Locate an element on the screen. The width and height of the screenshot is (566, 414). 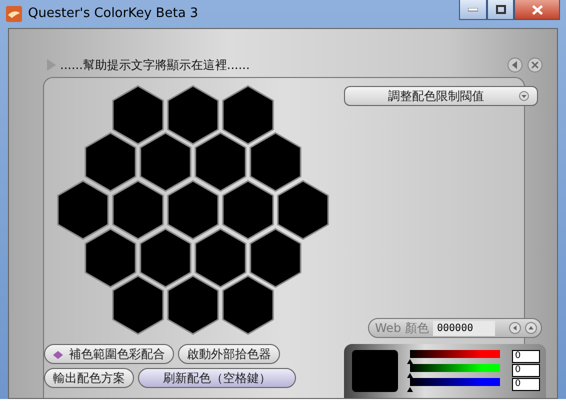
maximize-icon is located at coordinates (501, 9).